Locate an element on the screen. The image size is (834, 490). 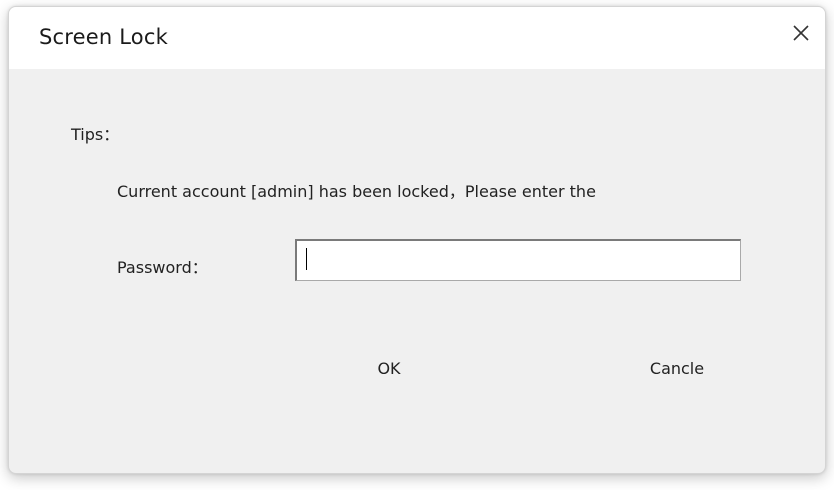
close-button is located at coordinates (801, 33).